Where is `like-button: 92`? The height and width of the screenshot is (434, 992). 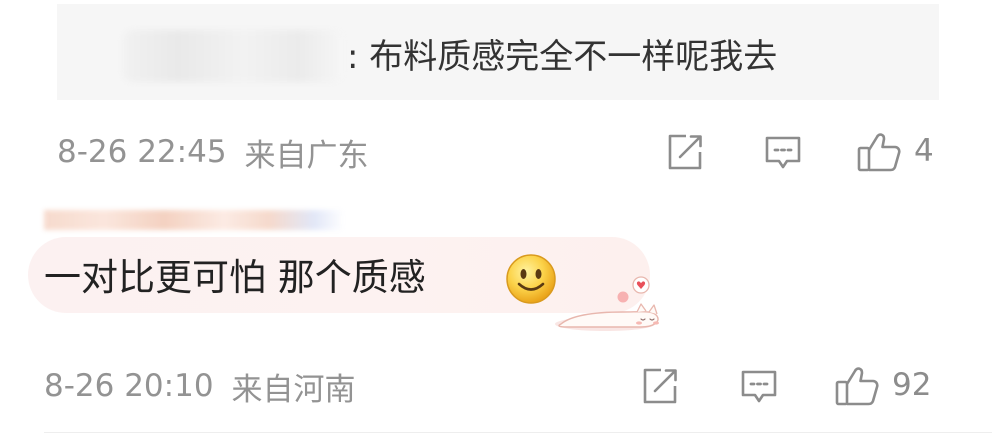
like-button: 92 is located at coordinates (882, 385).